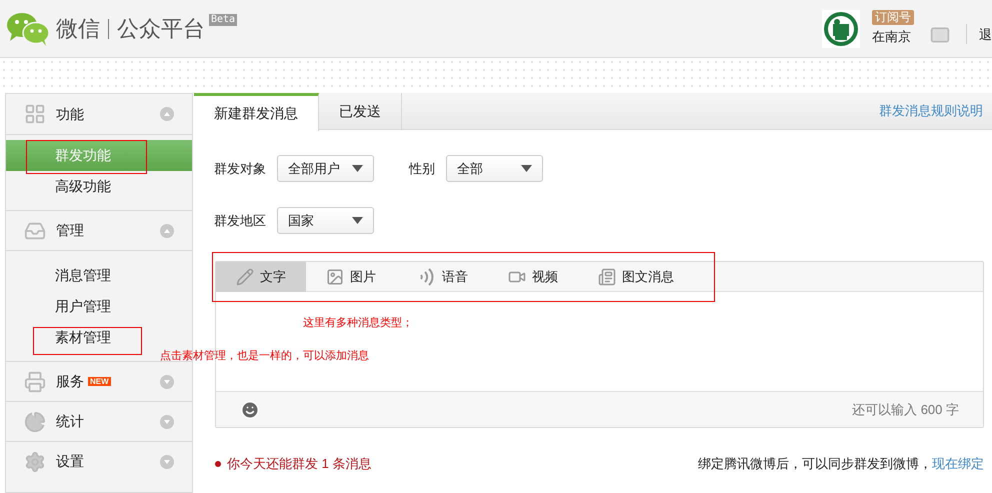  I want to click on sidebar-section-title: 管理, so click(70, 230).